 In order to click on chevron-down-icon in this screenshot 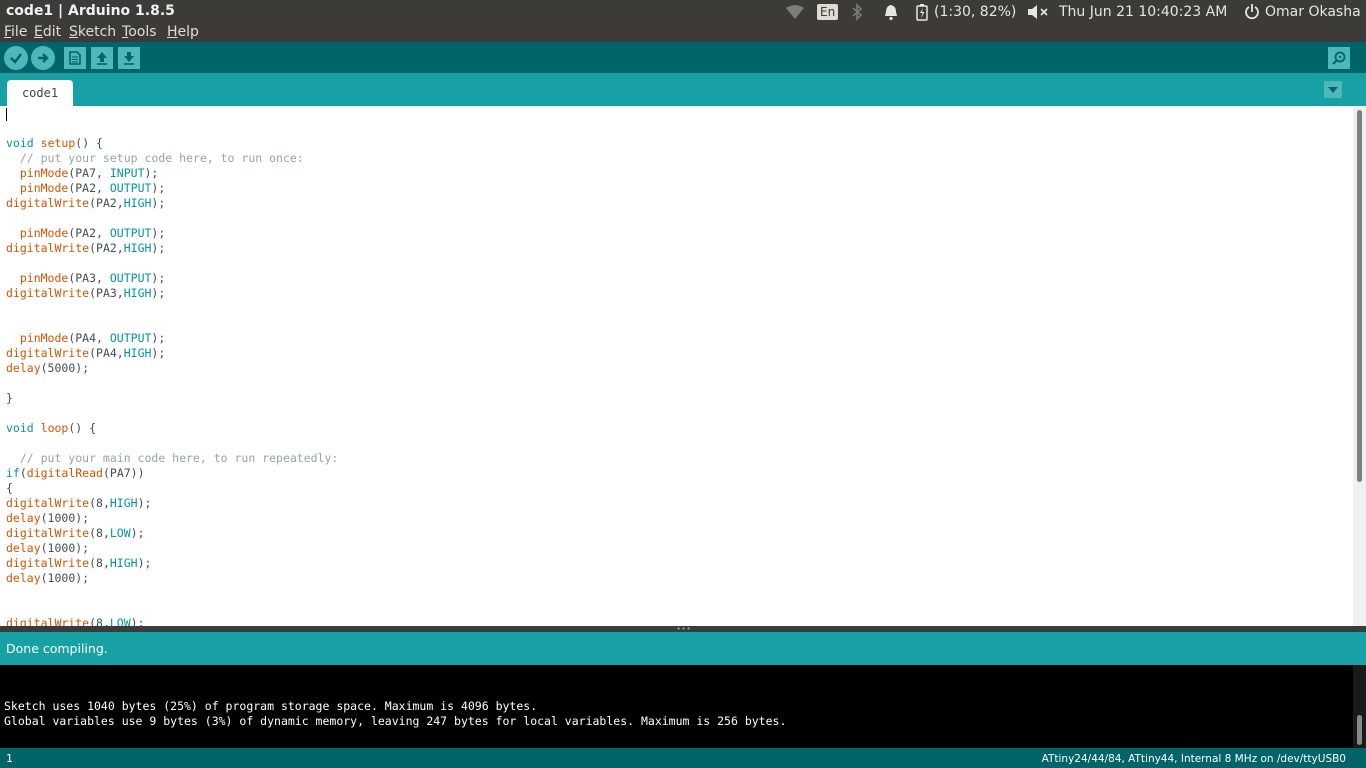, I will do `click(1333, 89)`.